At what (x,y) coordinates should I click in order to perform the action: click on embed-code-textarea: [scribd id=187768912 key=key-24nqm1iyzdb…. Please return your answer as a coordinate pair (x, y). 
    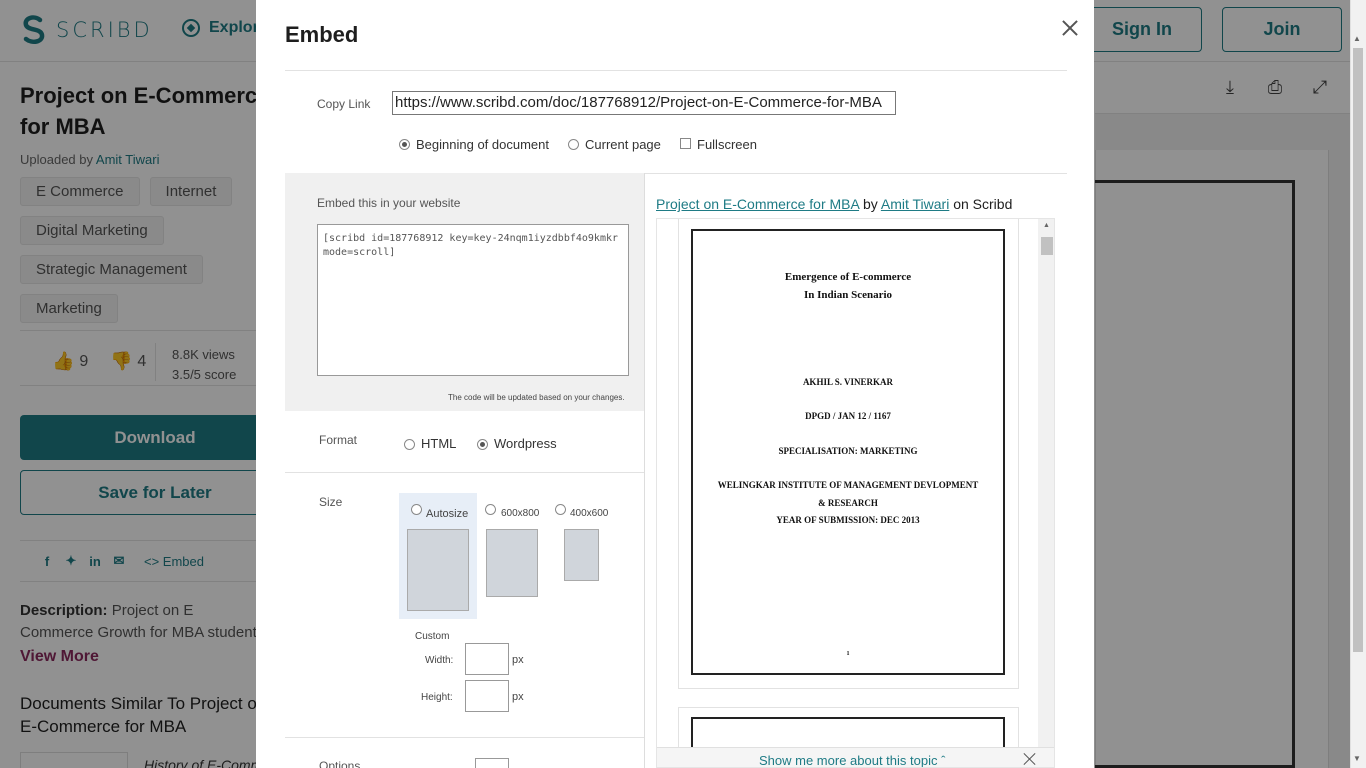
    Looking at the image, I should click on (473, 300).